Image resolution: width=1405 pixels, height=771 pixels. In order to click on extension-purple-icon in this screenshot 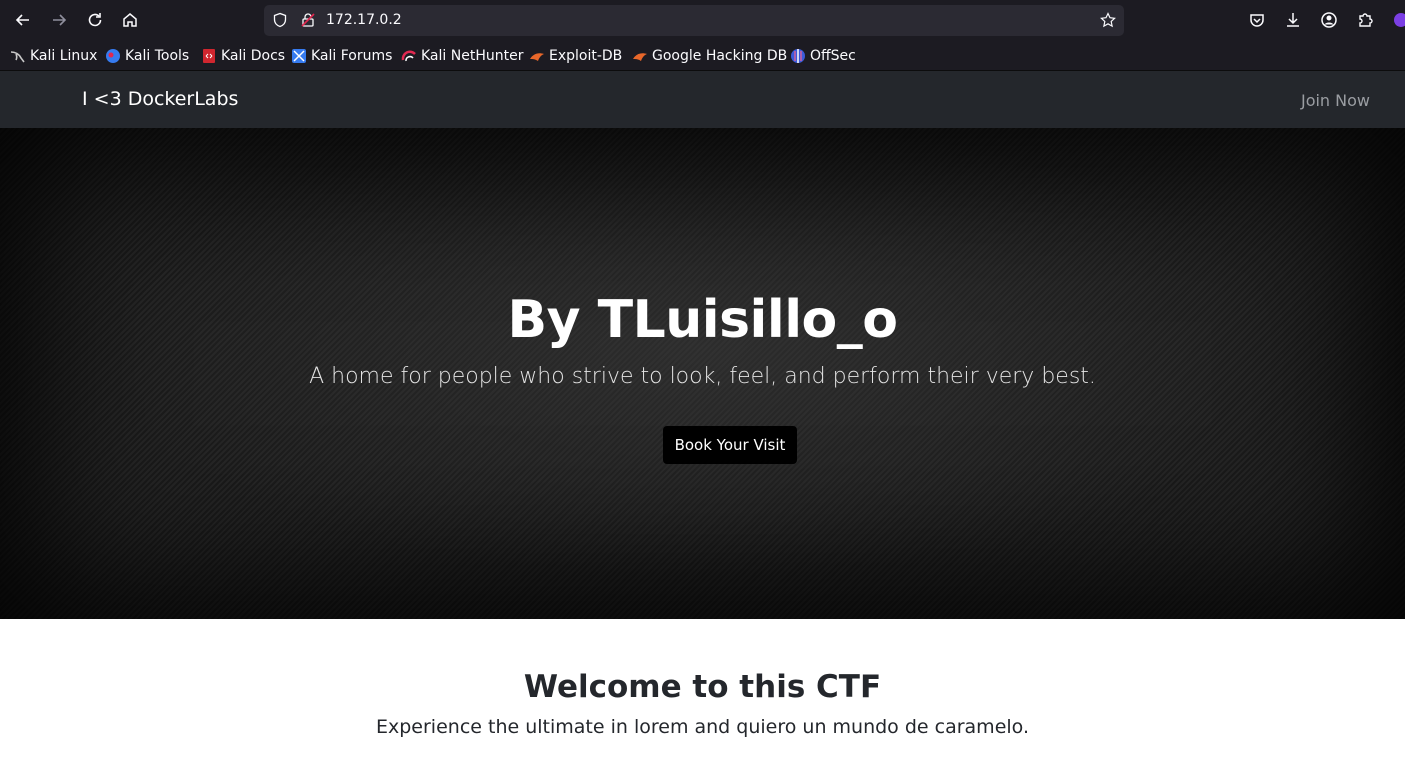, I will do `click(1399, 20)`.